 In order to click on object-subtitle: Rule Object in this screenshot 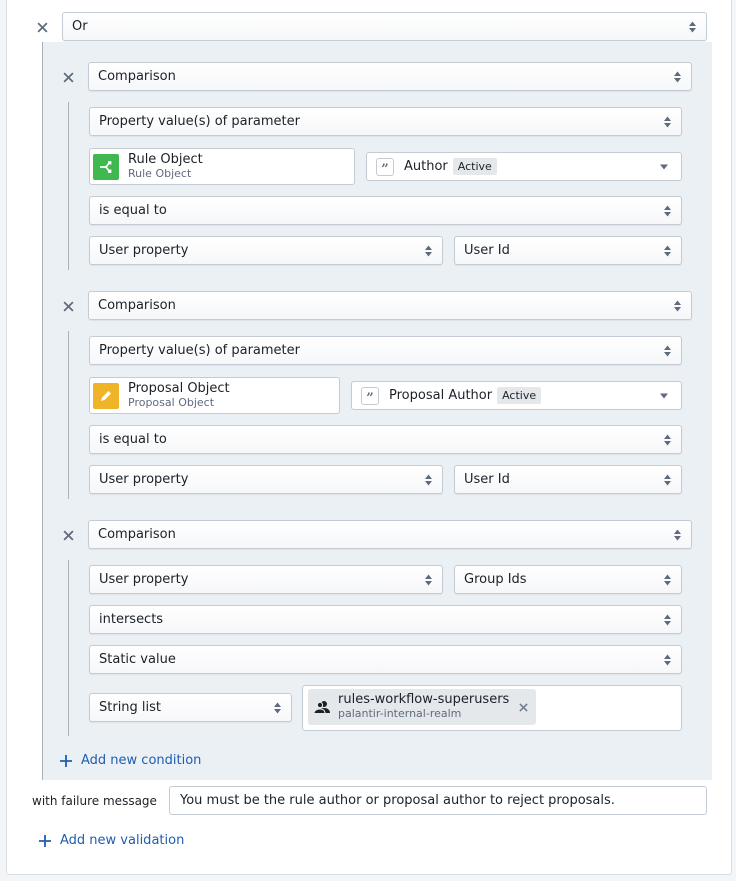, I will do `click(160, 173)`.